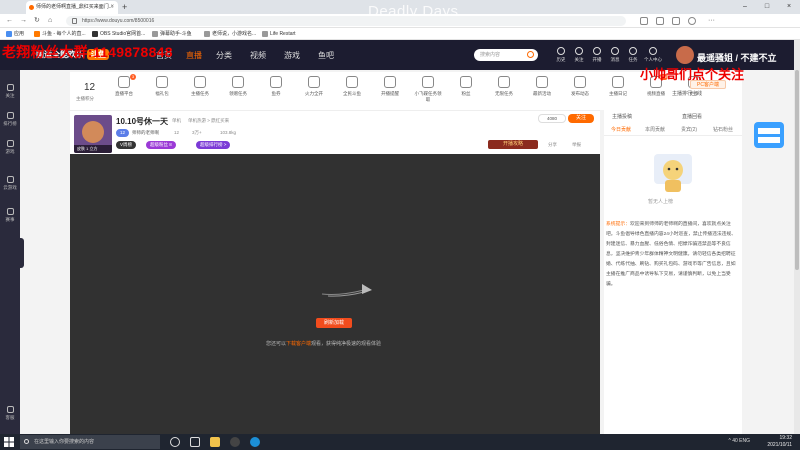 The height and width of the screenshot is (450, 800). What do you see at coordinates (676, 21) in the screenshot?
I see `collections-icon` at bounding box center [676, 21].